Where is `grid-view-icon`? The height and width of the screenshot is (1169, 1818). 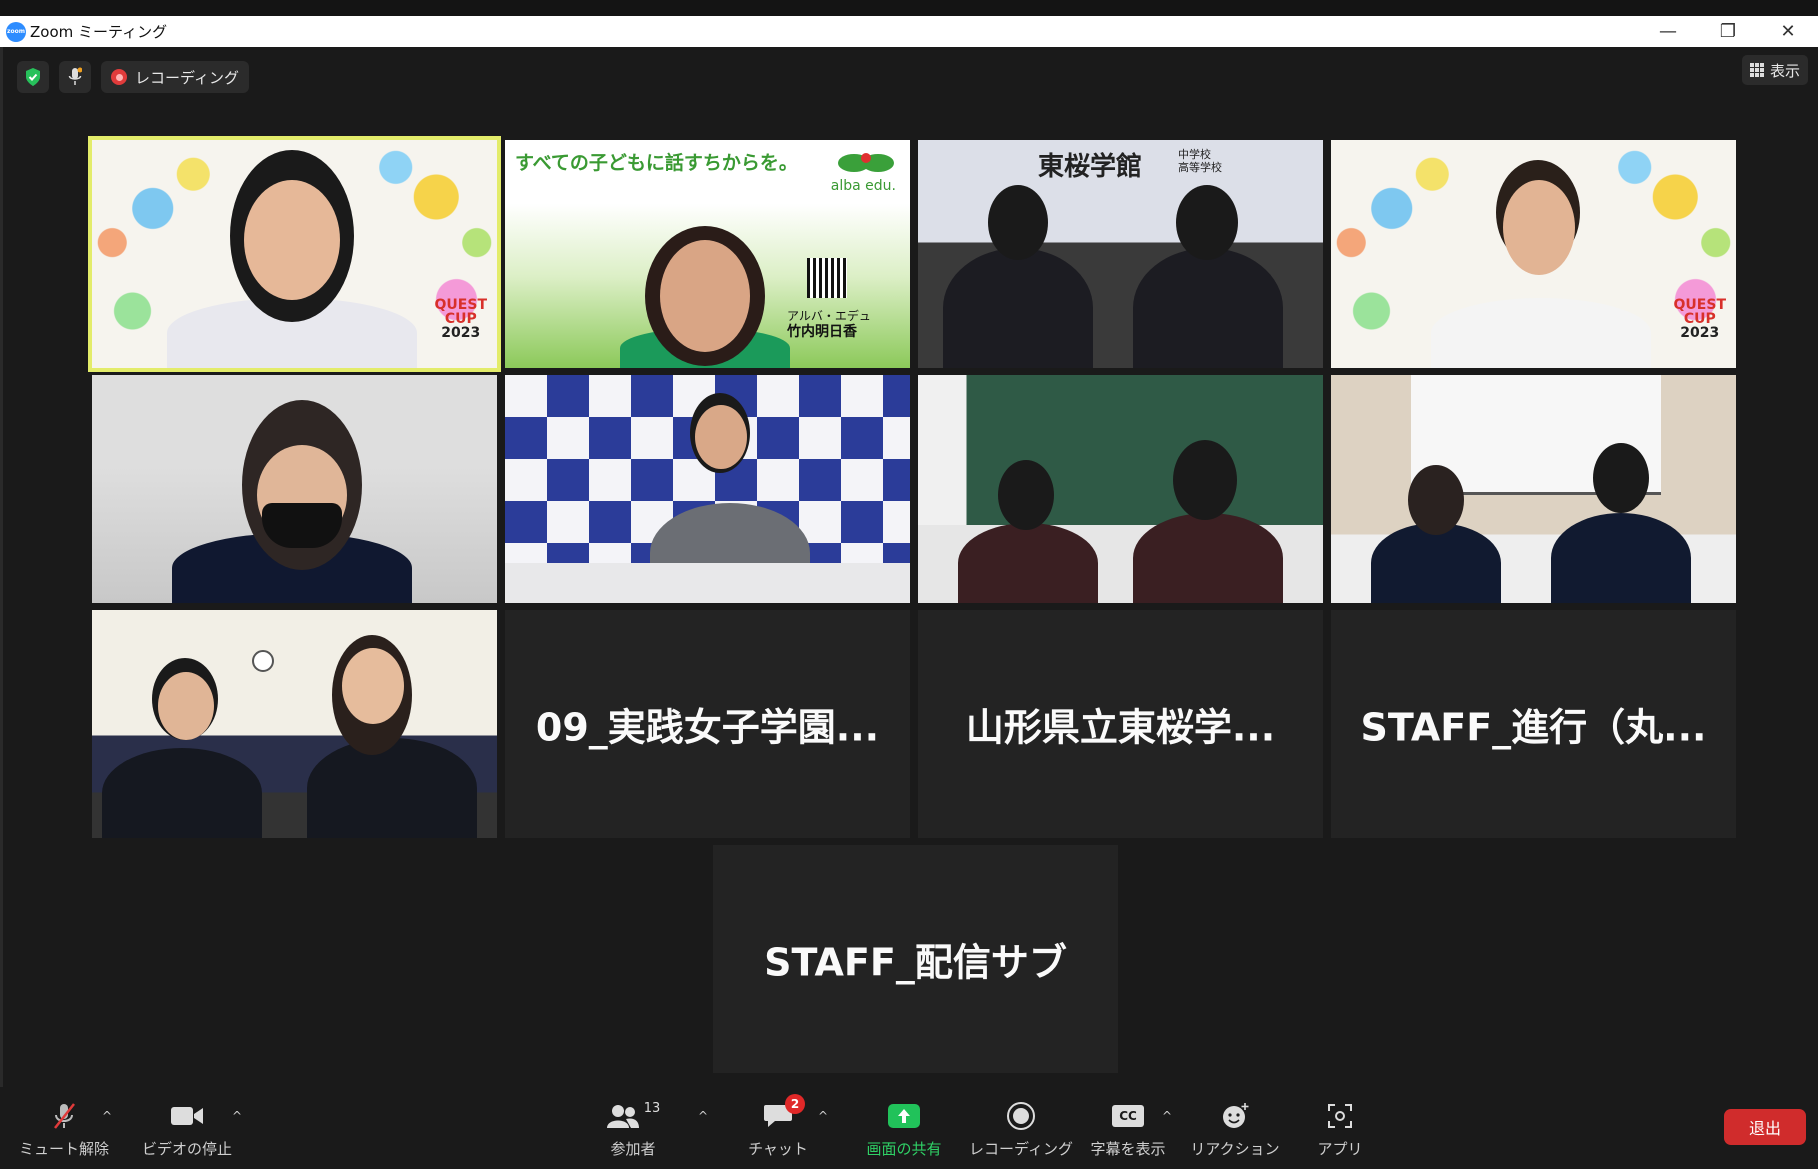
grid-view-icon is located at coordinates (1756, 70).